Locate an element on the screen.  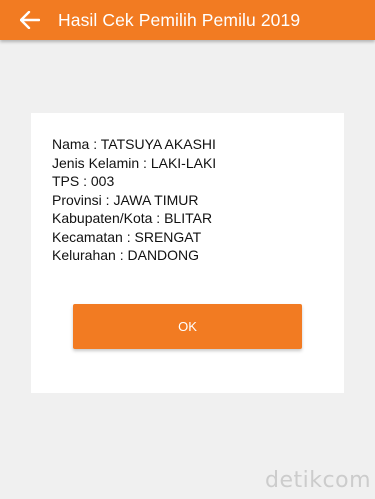
info-province: Provinsi : JAWA TIMUR is located at coordinates (125, 199).